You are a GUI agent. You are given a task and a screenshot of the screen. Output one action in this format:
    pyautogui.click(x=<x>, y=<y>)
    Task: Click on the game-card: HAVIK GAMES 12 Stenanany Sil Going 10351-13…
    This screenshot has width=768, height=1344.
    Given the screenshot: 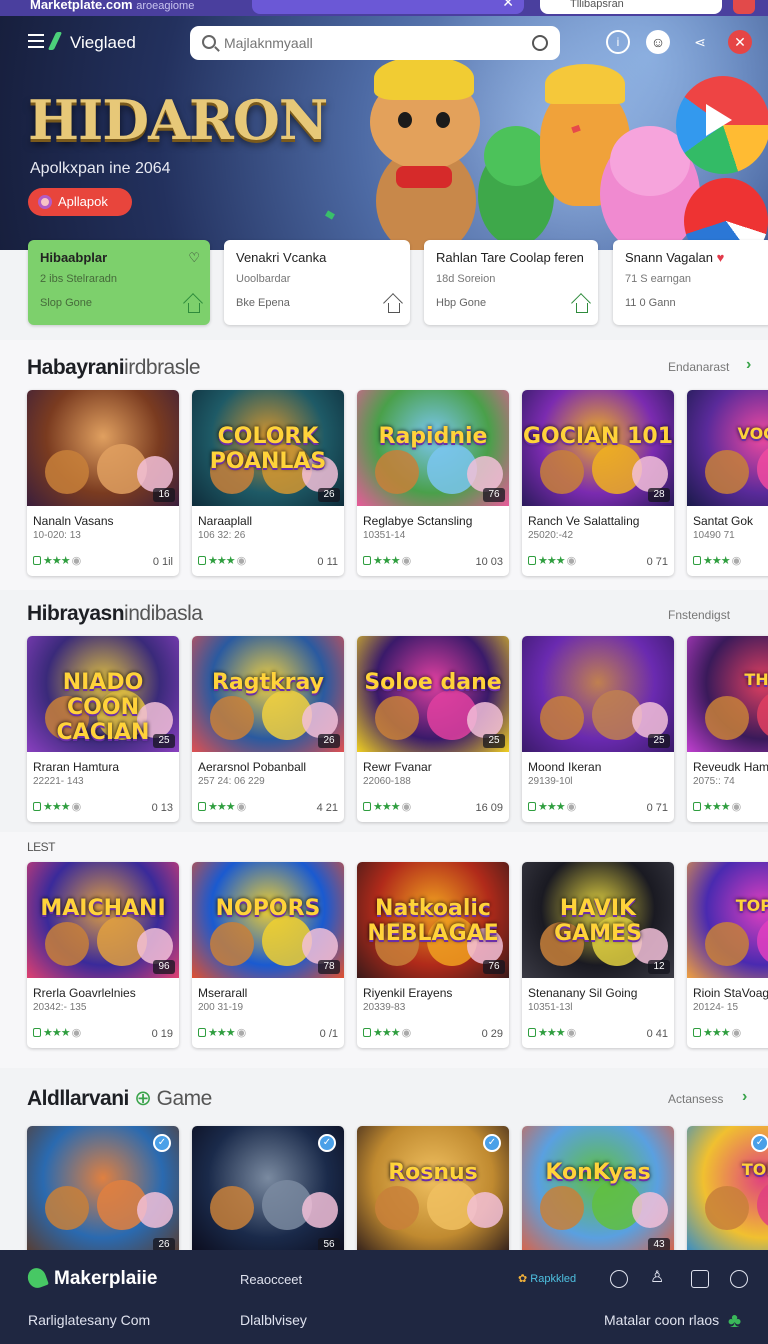 What is the action you would take?
    pyautogui.click(x=598, y=955)
    